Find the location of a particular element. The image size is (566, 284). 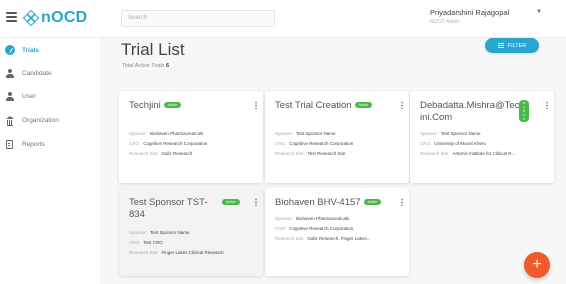

caret-down-icon: ▼ is located at coordinates (539, 12).